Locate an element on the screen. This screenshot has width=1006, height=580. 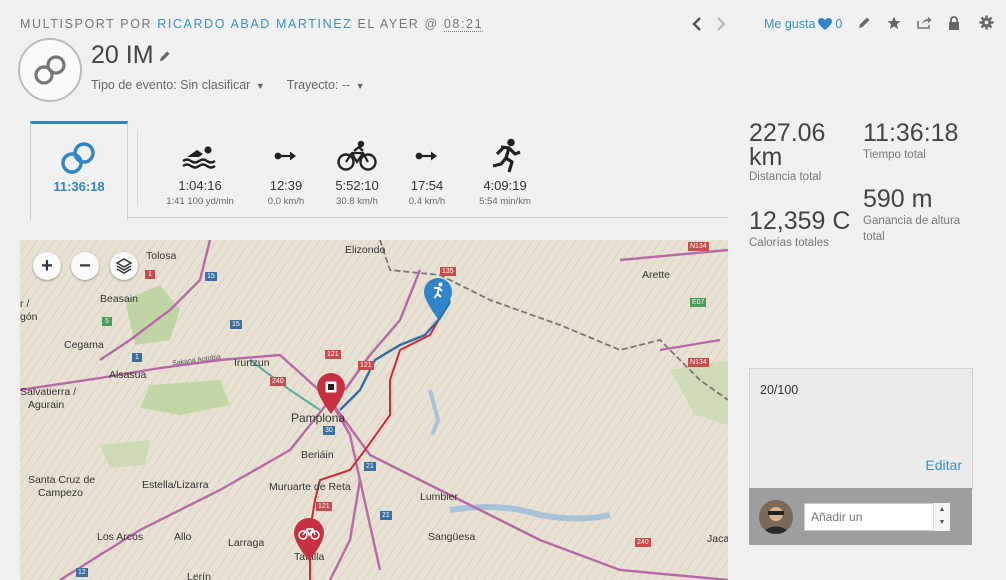
like-count: 0 is located at coordinates (839, 24).